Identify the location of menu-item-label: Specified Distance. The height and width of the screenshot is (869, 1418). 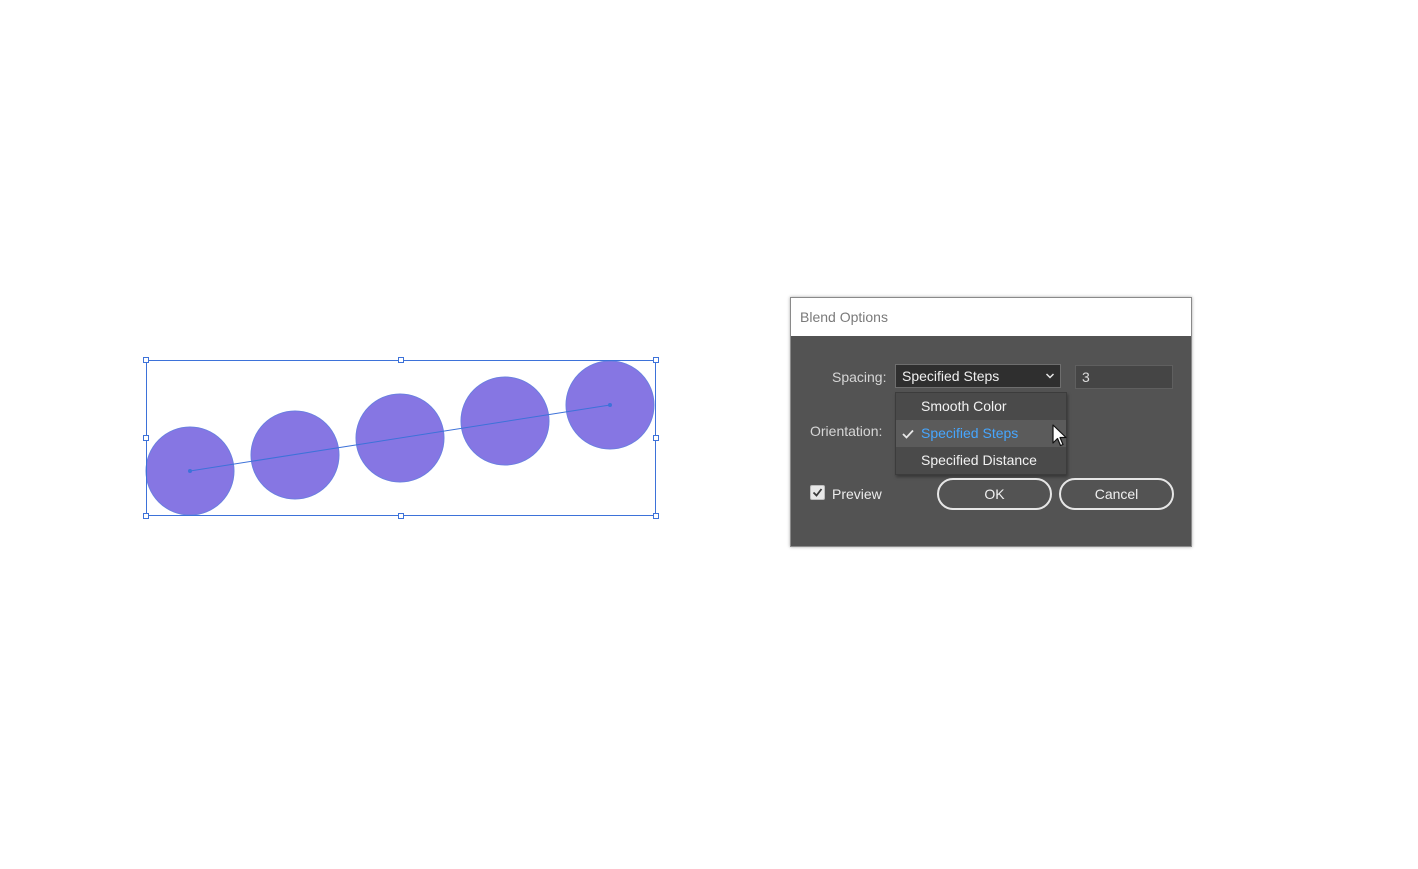
(979, 460).